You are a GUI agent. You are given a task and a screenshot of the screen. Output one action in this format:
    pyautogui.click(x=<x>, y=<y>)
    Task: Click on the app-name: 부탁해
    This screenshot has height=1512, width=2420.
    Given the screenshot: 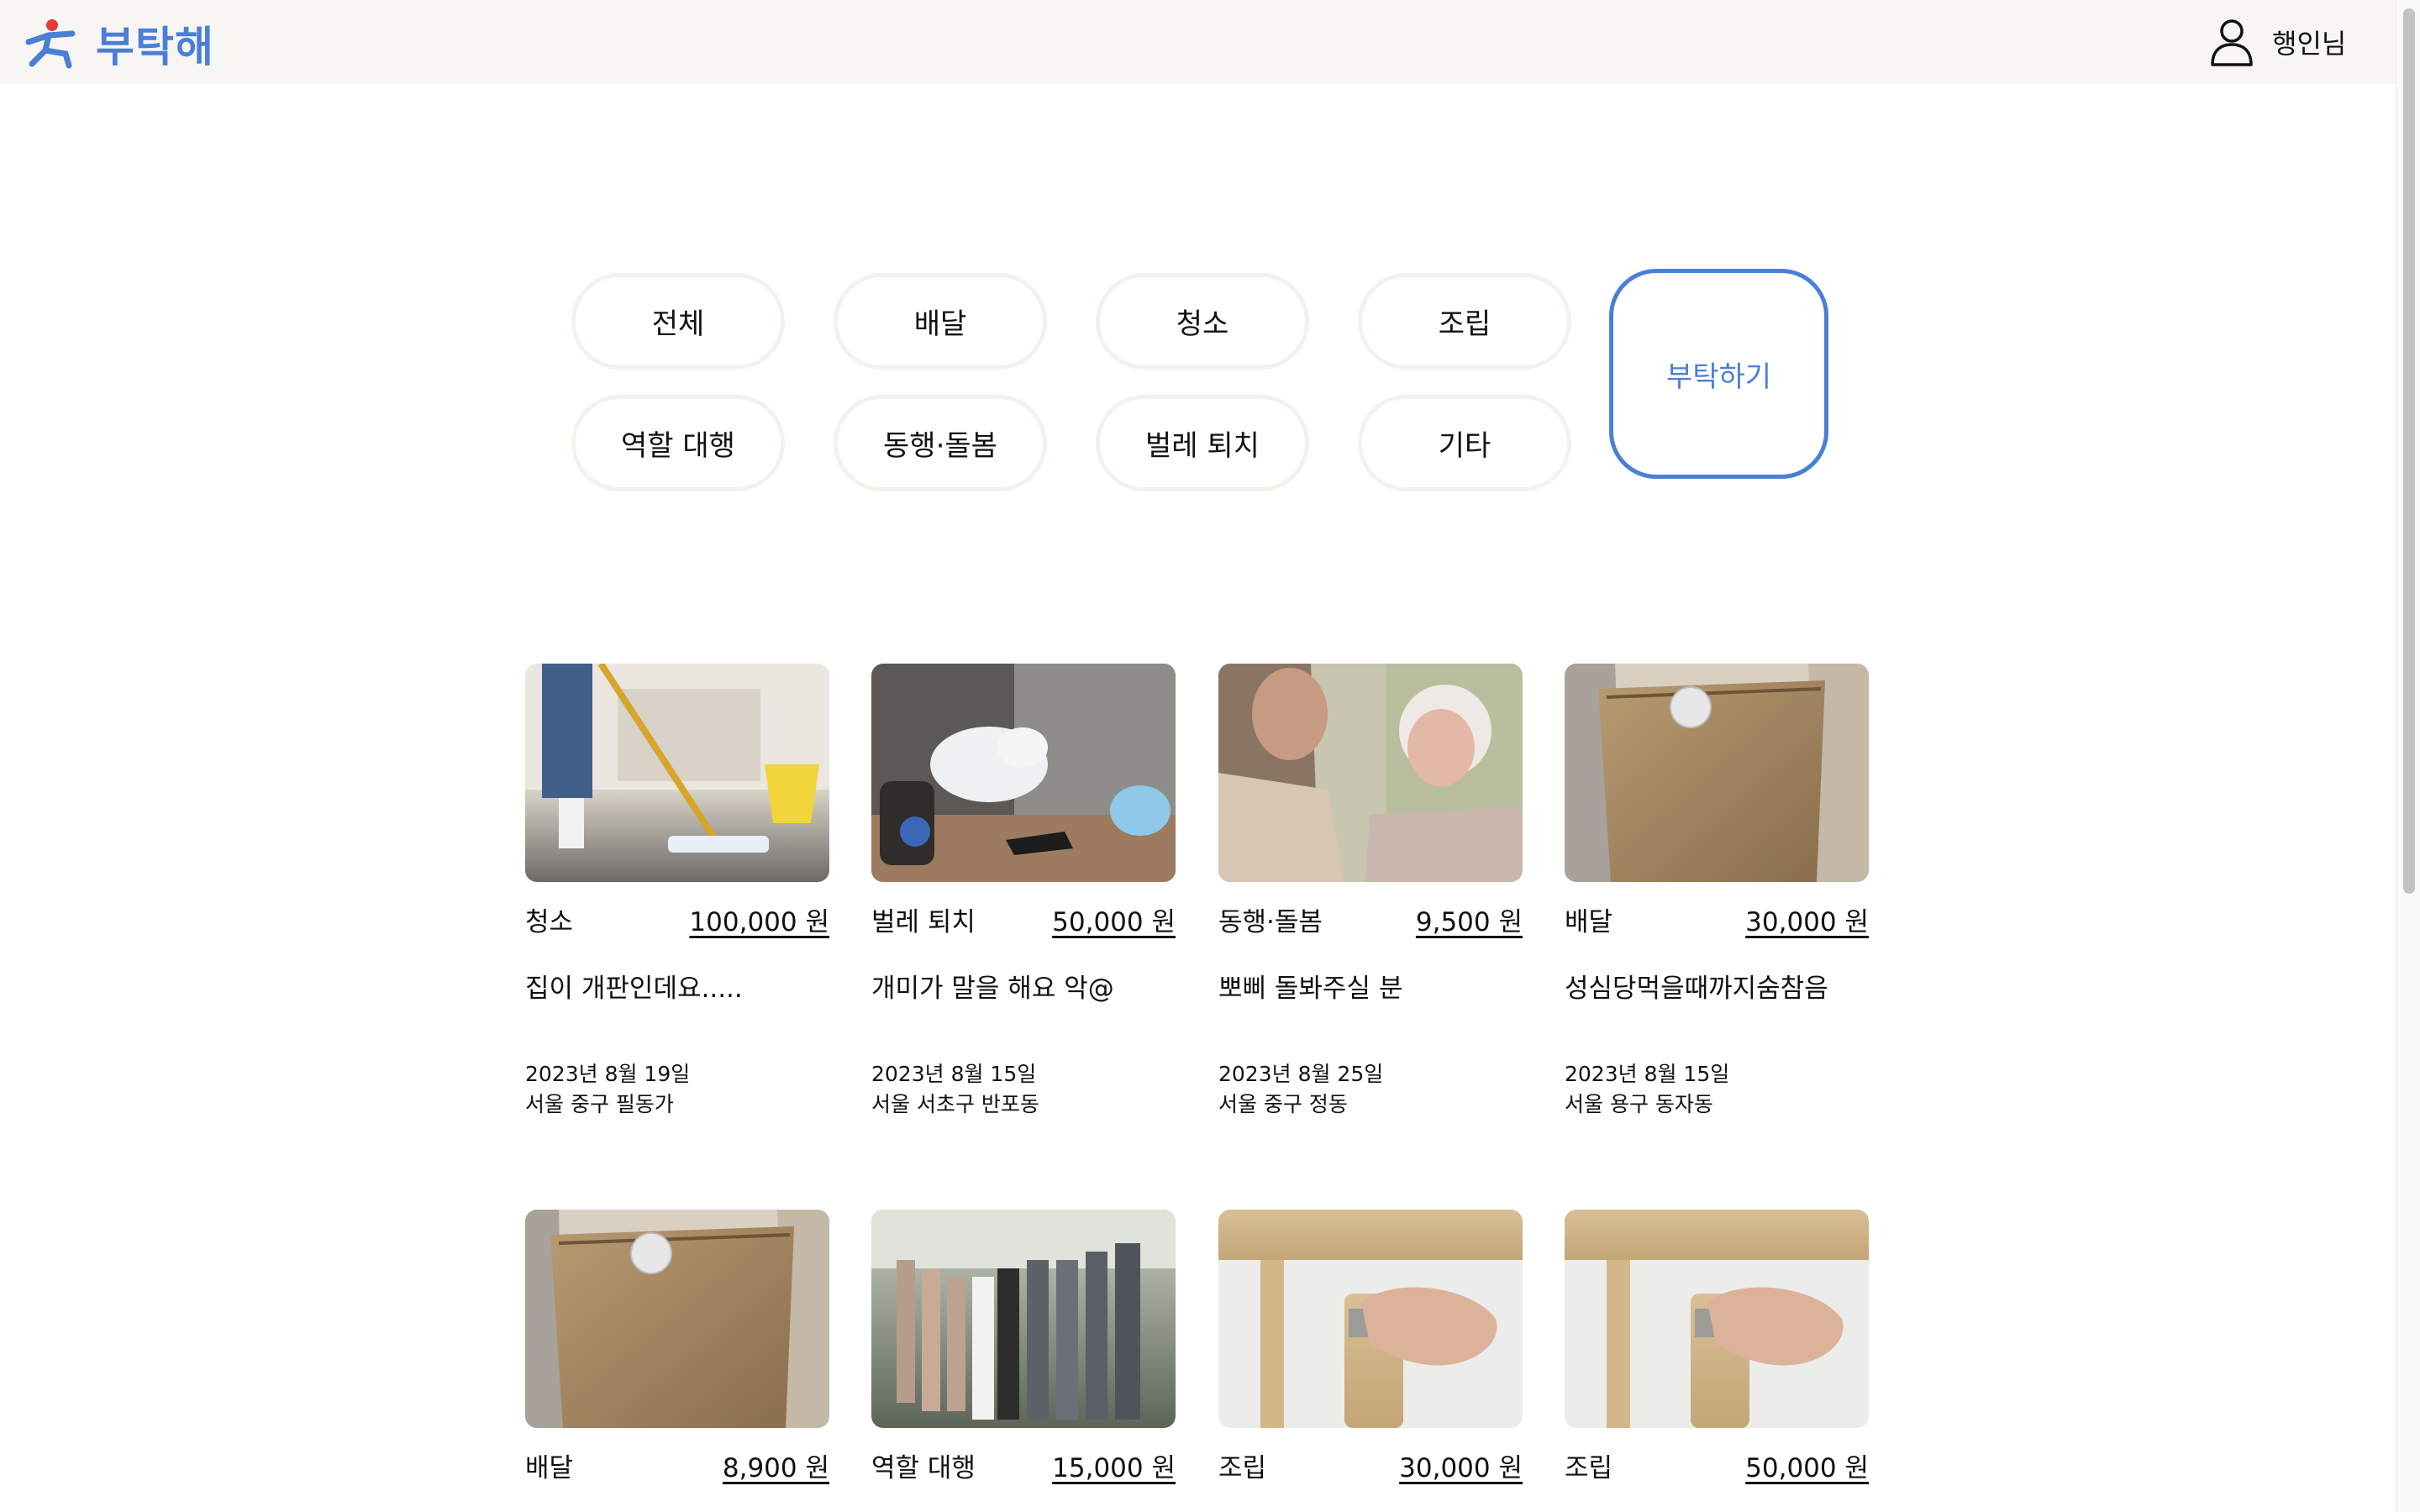 What is the action you would take?
    pyautogui.click(x=155, y=47)
    